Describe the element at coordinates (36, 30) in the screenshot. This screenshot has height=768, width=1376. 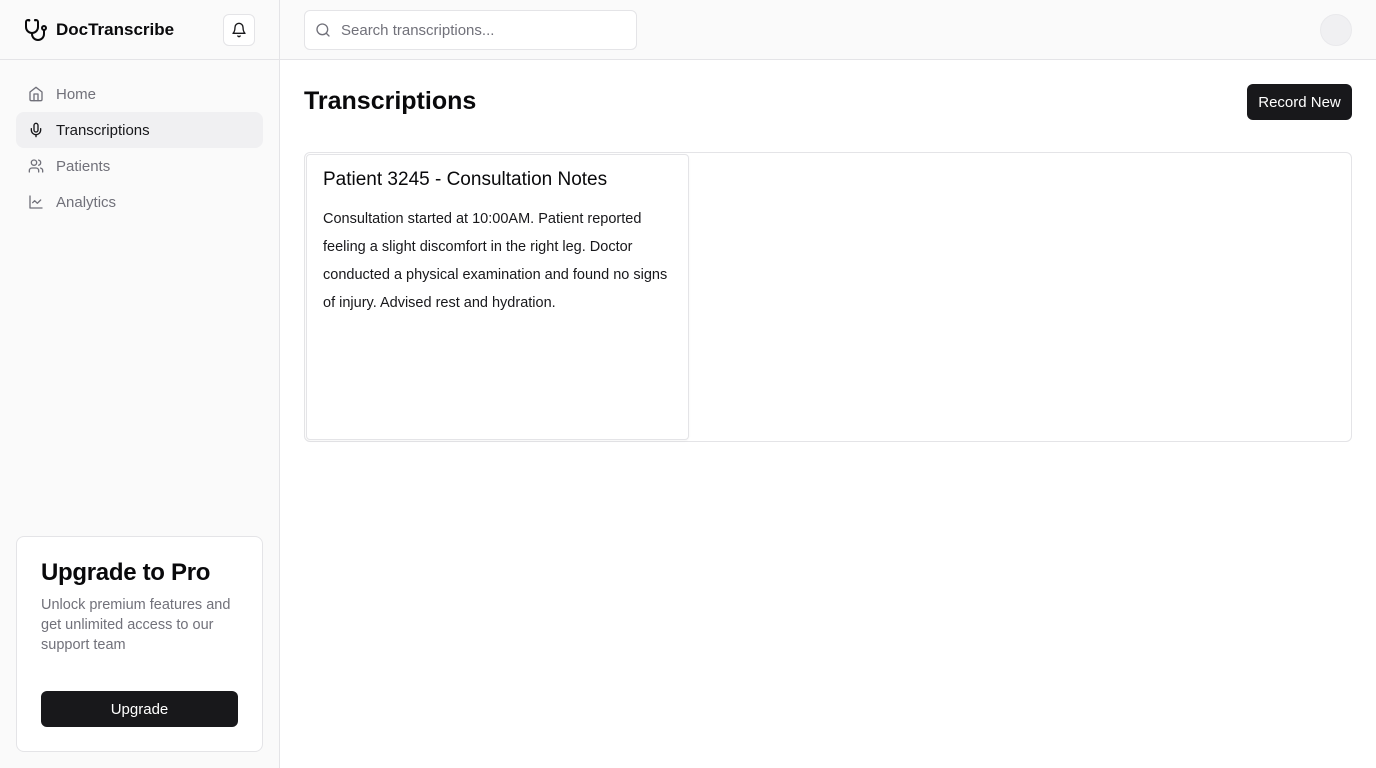
I see `stethoscope-icon` at that location.